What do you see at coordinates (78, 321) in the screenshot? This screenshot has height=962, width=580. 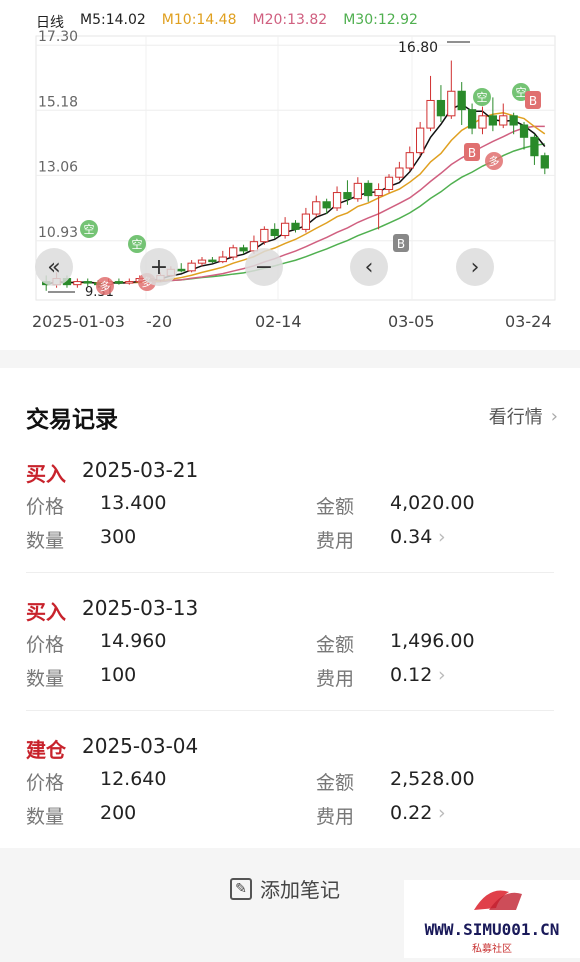 I see `x-label-0: 2025-01-03` at bounding box center [78, 321].